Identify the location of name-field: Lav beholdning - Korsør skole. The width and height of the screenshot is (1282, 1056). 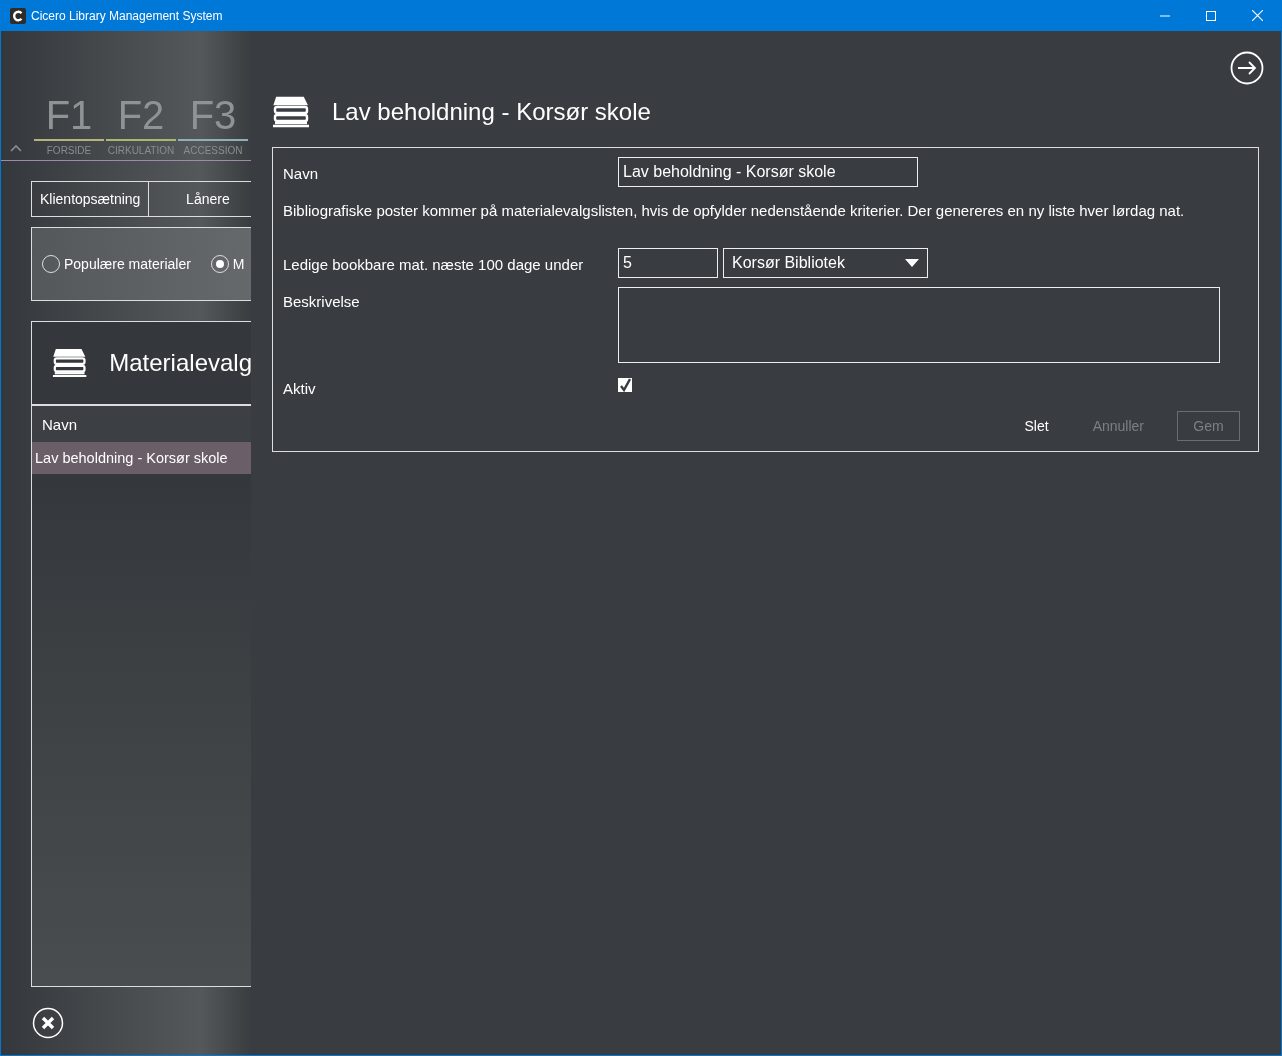
(768, 172).